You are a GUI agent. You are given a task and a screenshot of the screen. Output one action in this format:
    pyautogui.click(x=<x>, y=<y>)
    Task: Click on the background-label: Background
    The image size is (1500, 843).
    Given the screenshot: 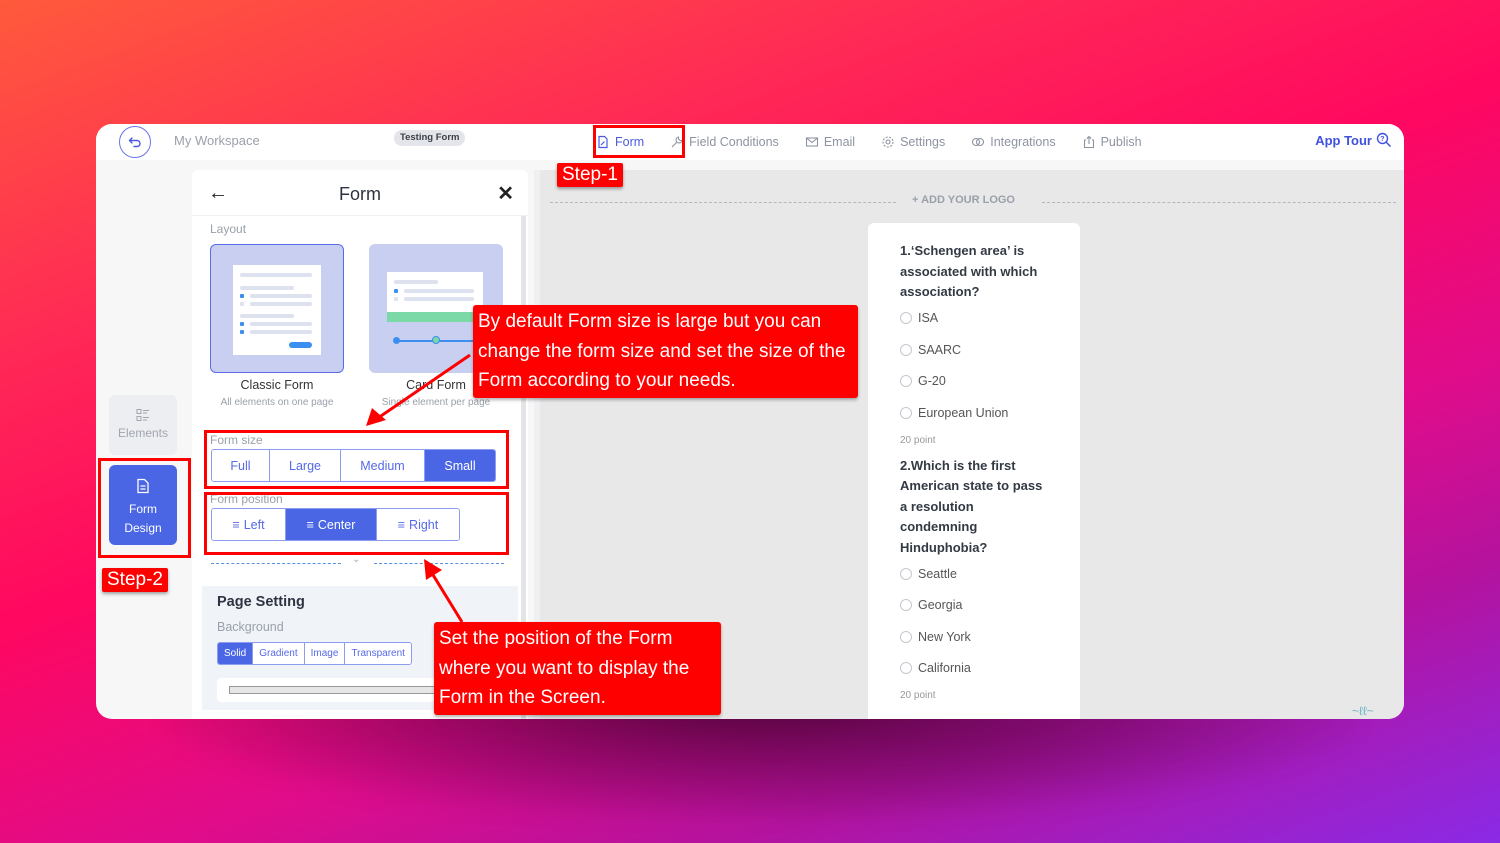 What is the action you would take?
    pyautogui.click(x=250, y=627)
    